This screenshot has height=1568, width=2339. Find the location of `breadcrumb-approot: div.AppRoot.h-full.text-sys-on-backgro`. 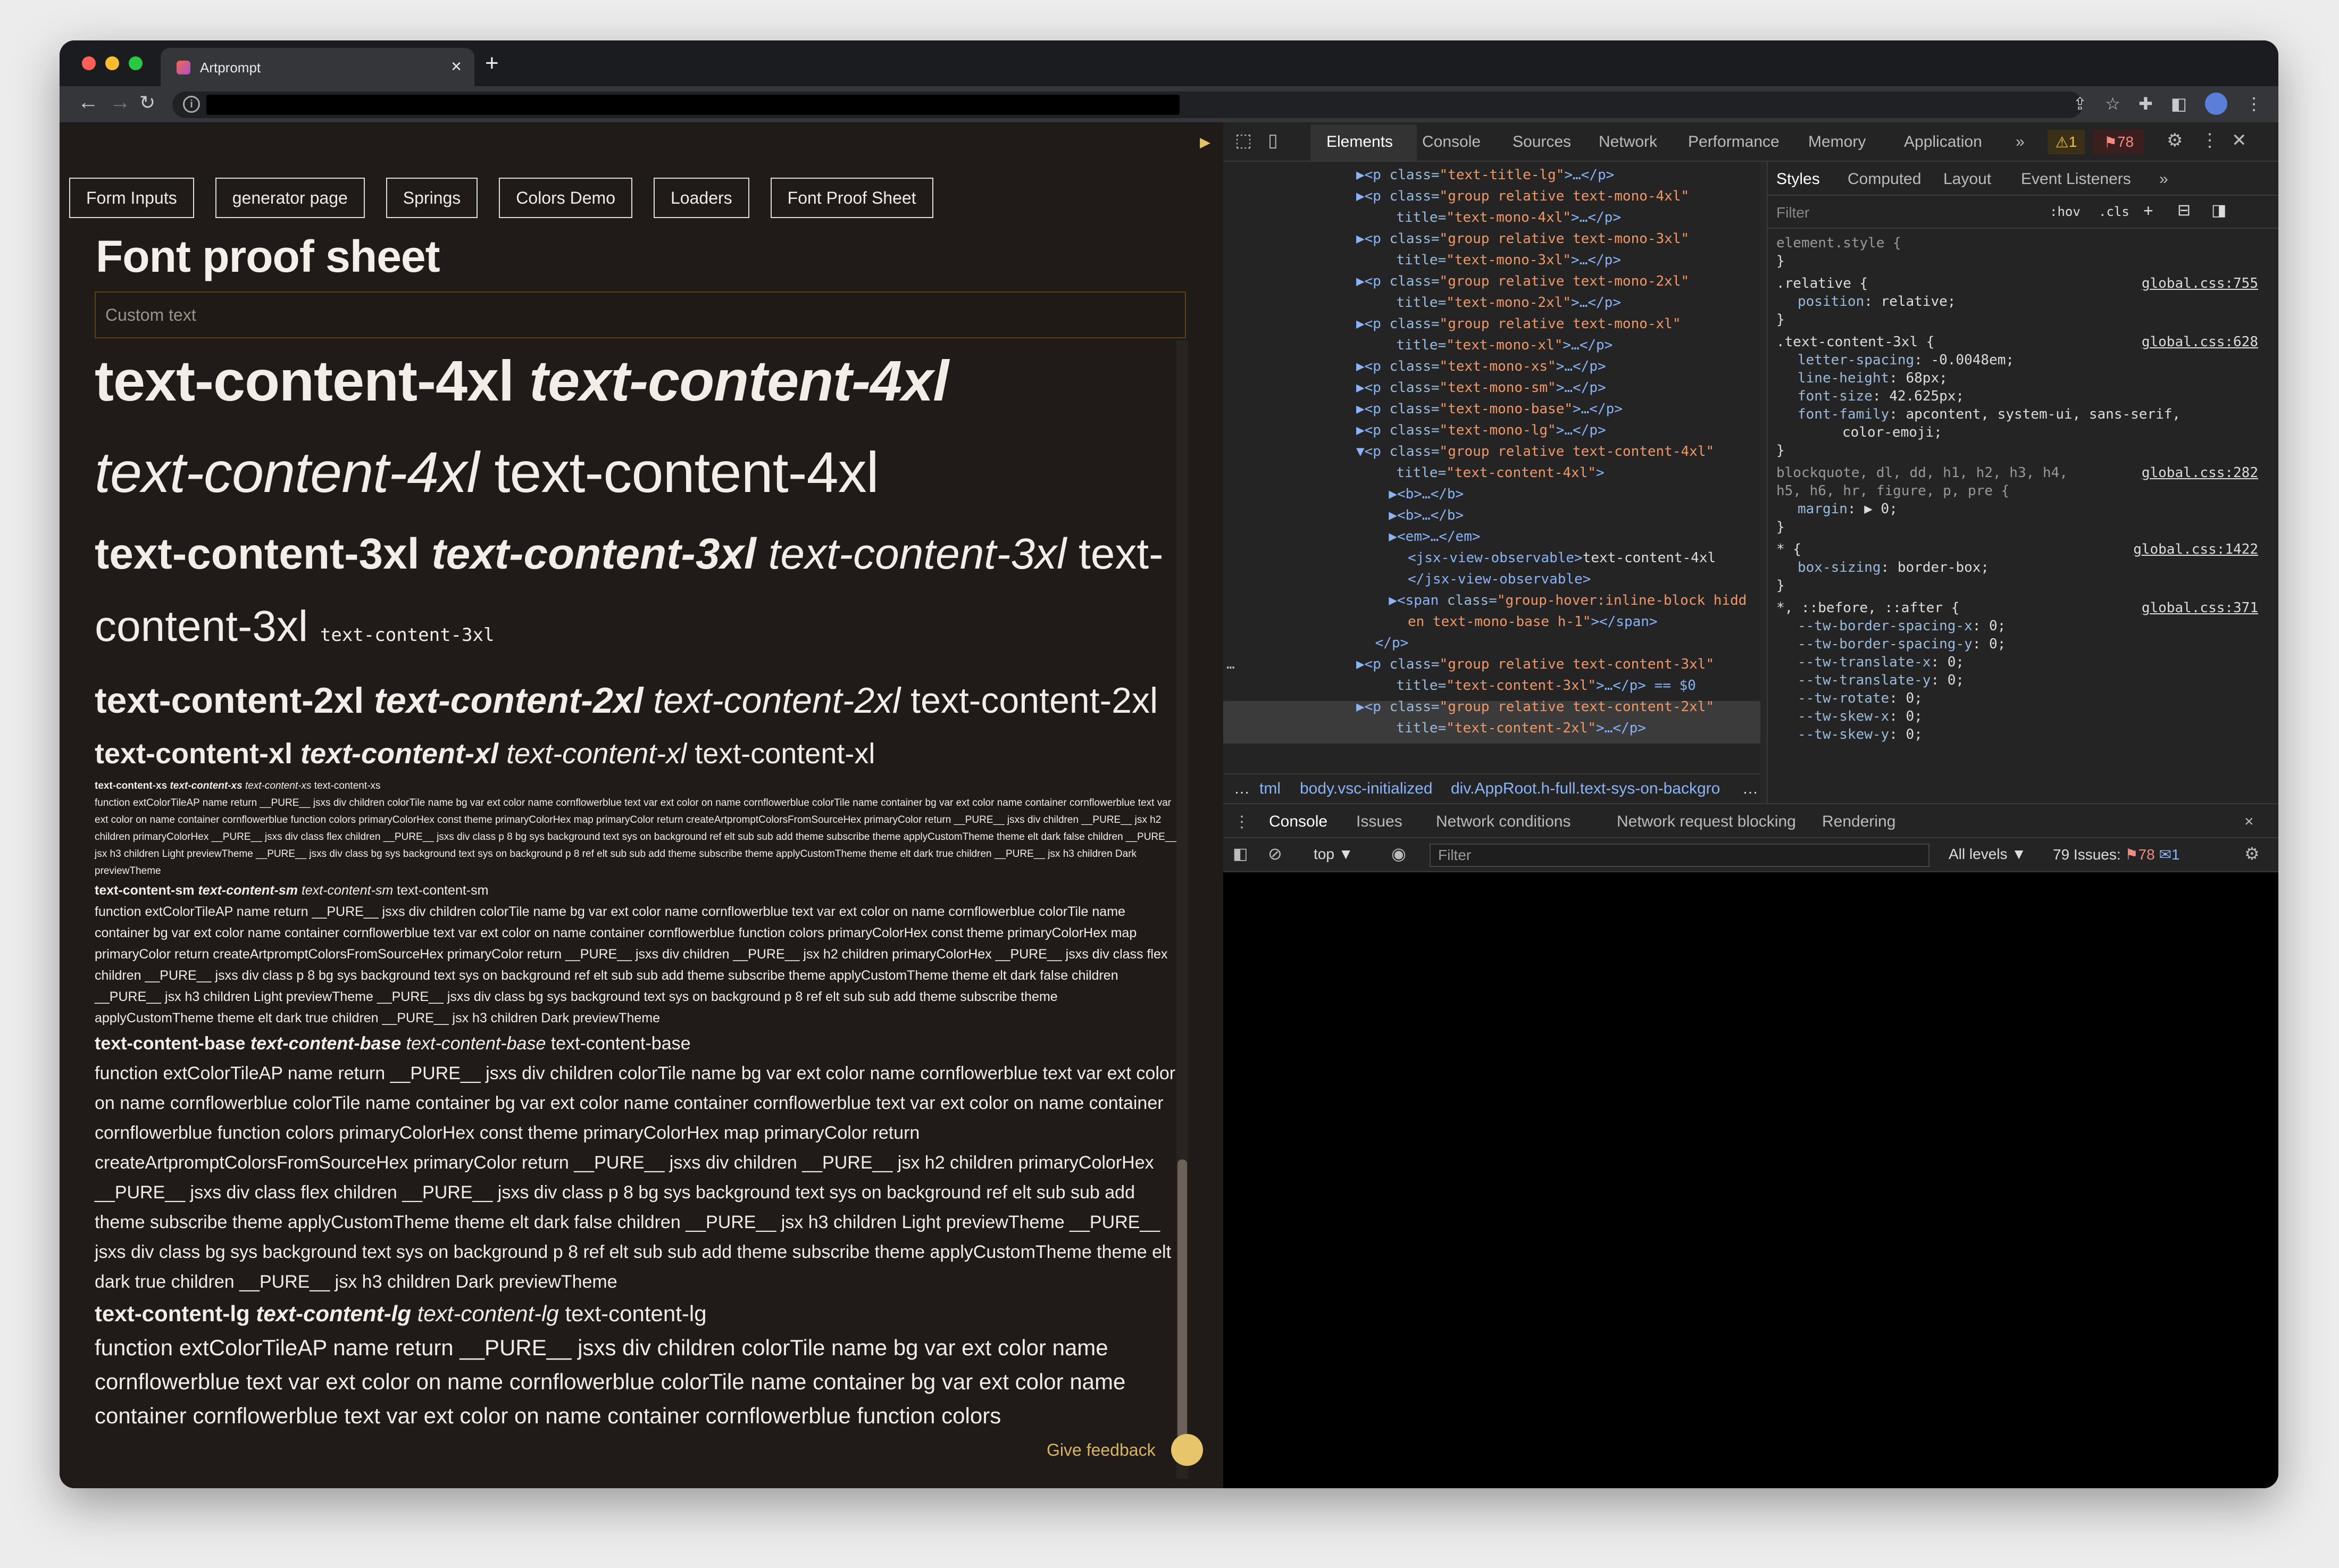

breadcrumb-approot: div.AppRoot.h-full.text-sys-on-backgro is located at coordinates (1586, 789).